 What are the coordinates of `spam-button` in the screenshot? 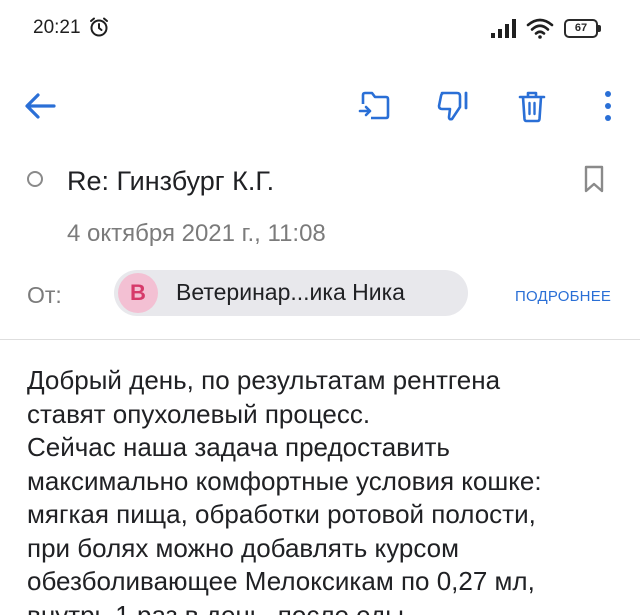 It's located at (454, 106).